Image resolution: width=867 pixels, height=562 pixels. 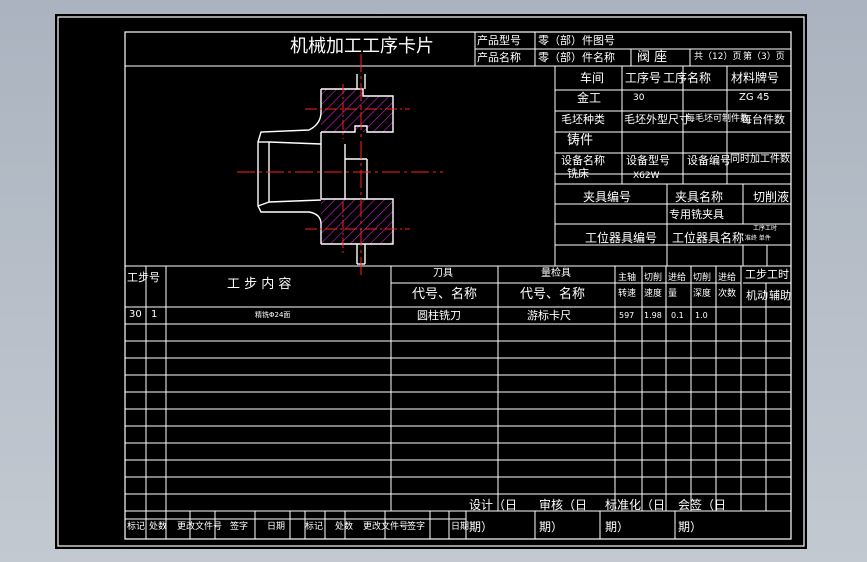 I want to click on row-op-no: 30, so click(x=135, y=314).